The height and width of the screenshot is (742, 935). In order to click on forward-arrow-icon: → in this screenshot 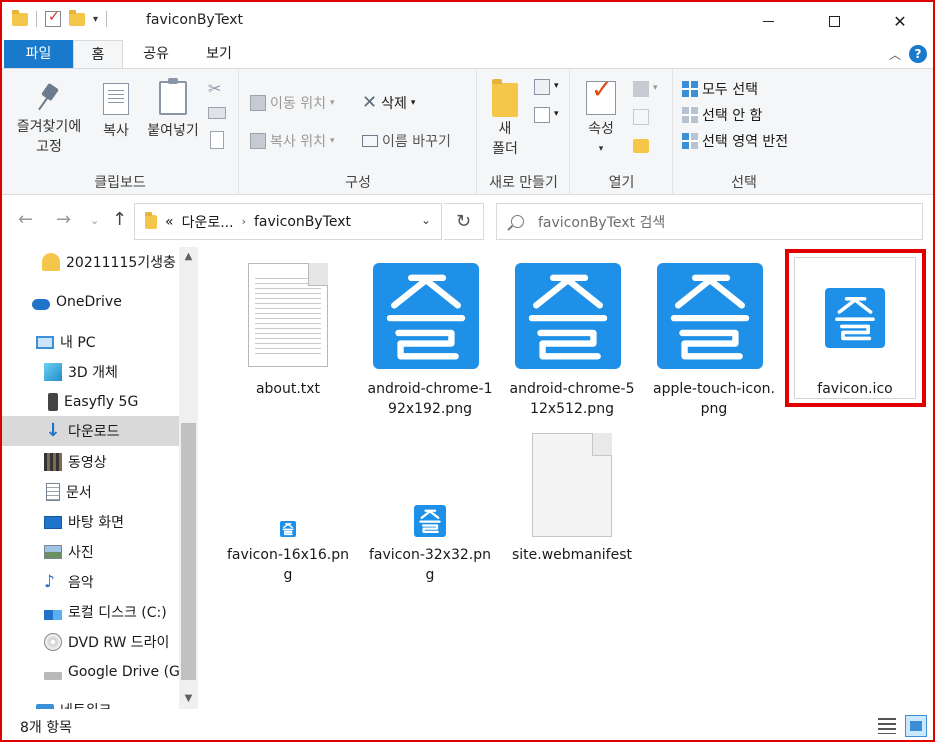, I will do `click(63, 219)`.